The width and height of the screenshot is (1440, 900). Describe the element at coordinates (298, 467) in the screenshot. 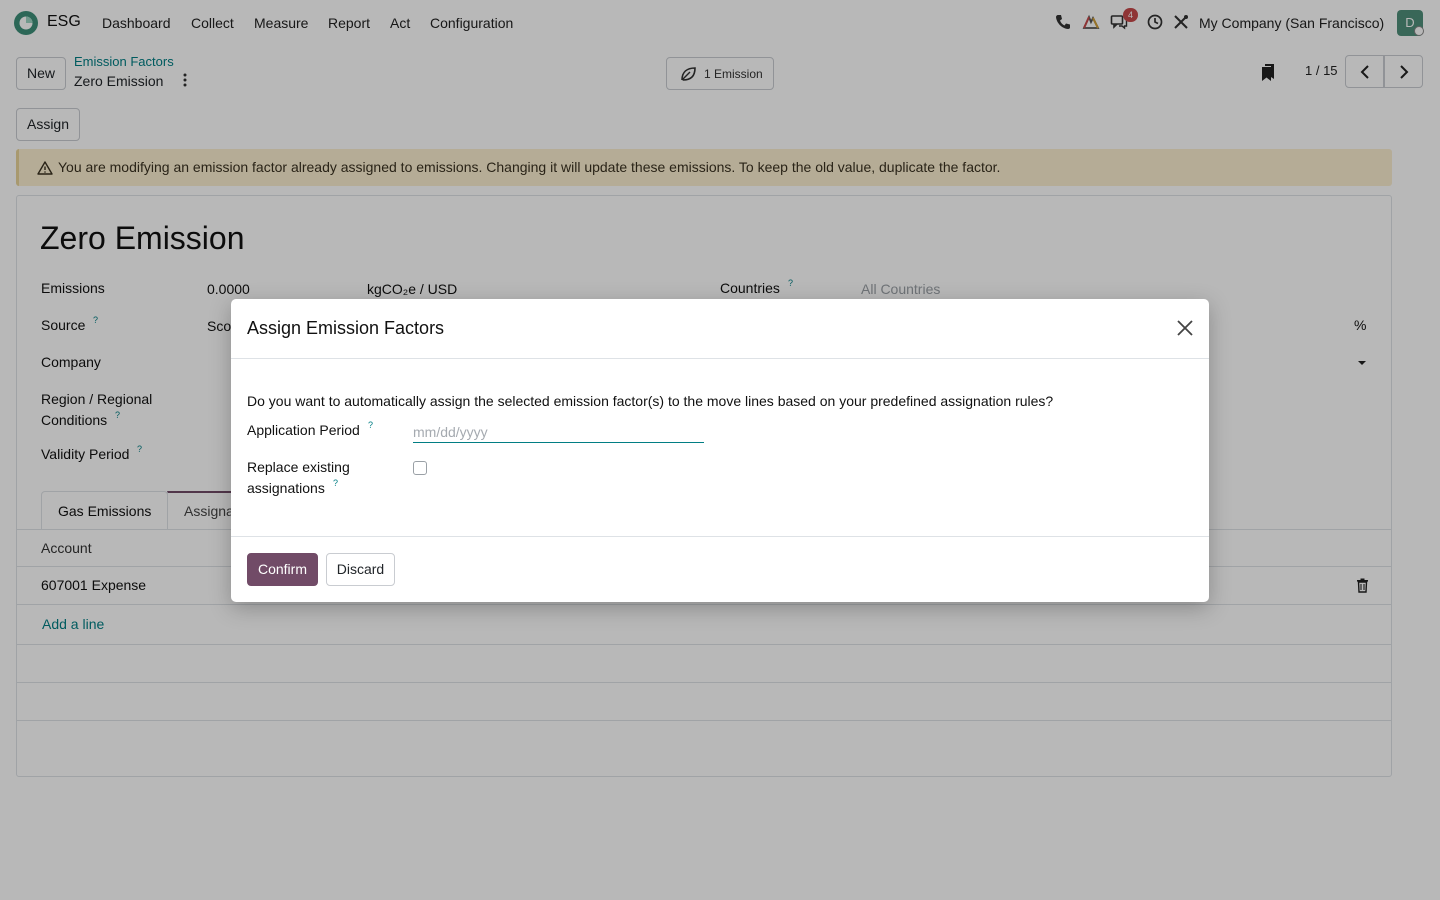

I see `replace-assignations-label-line1: Replace existing` at that location.